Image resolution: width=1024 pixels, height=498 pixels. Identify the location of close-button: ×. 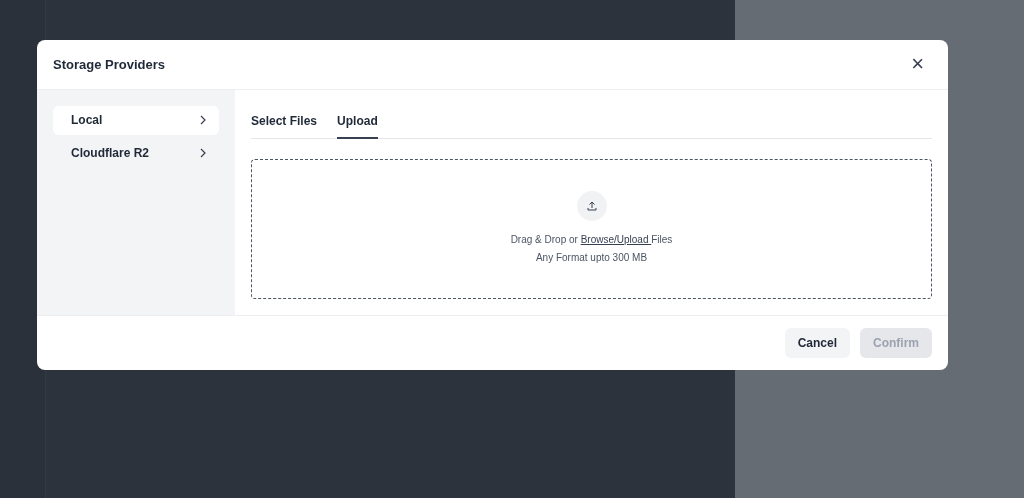
(917, 64).